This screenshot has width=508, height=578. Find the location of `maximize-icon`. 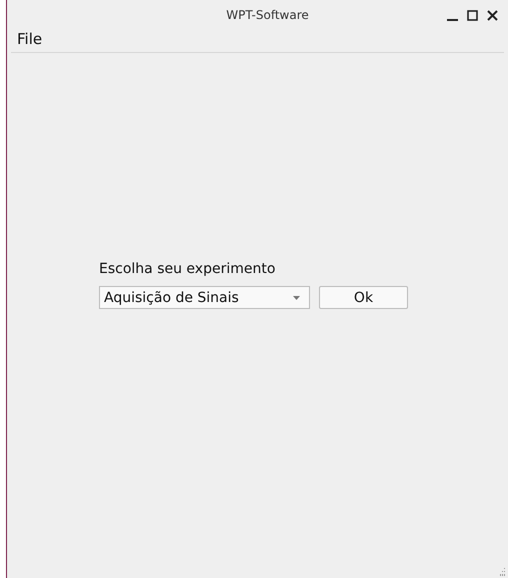

maximize-icon is located at coordinates (472, 15).